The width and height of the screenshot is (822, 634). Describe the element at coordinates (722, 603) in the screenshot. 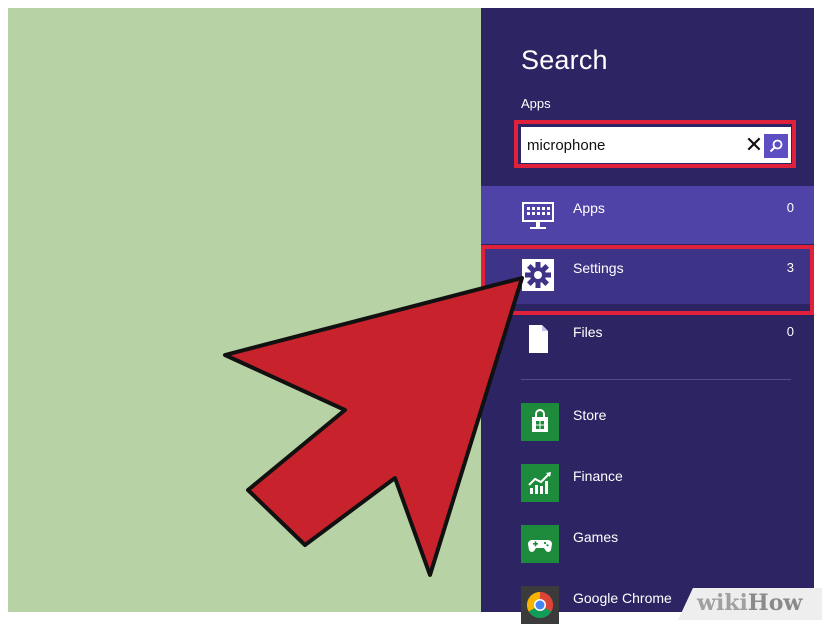

I see `watermark-prefix: wiki` at that location.